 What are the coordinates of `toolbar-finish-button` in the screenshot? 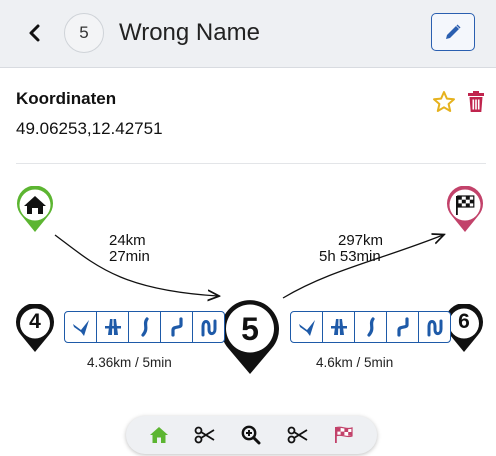 It's located at (344, 435).